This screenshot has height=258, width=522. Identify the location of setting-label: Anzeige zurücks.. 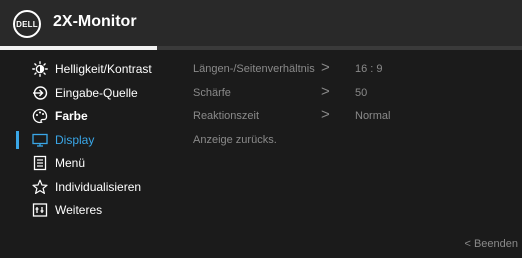
(235, 139).